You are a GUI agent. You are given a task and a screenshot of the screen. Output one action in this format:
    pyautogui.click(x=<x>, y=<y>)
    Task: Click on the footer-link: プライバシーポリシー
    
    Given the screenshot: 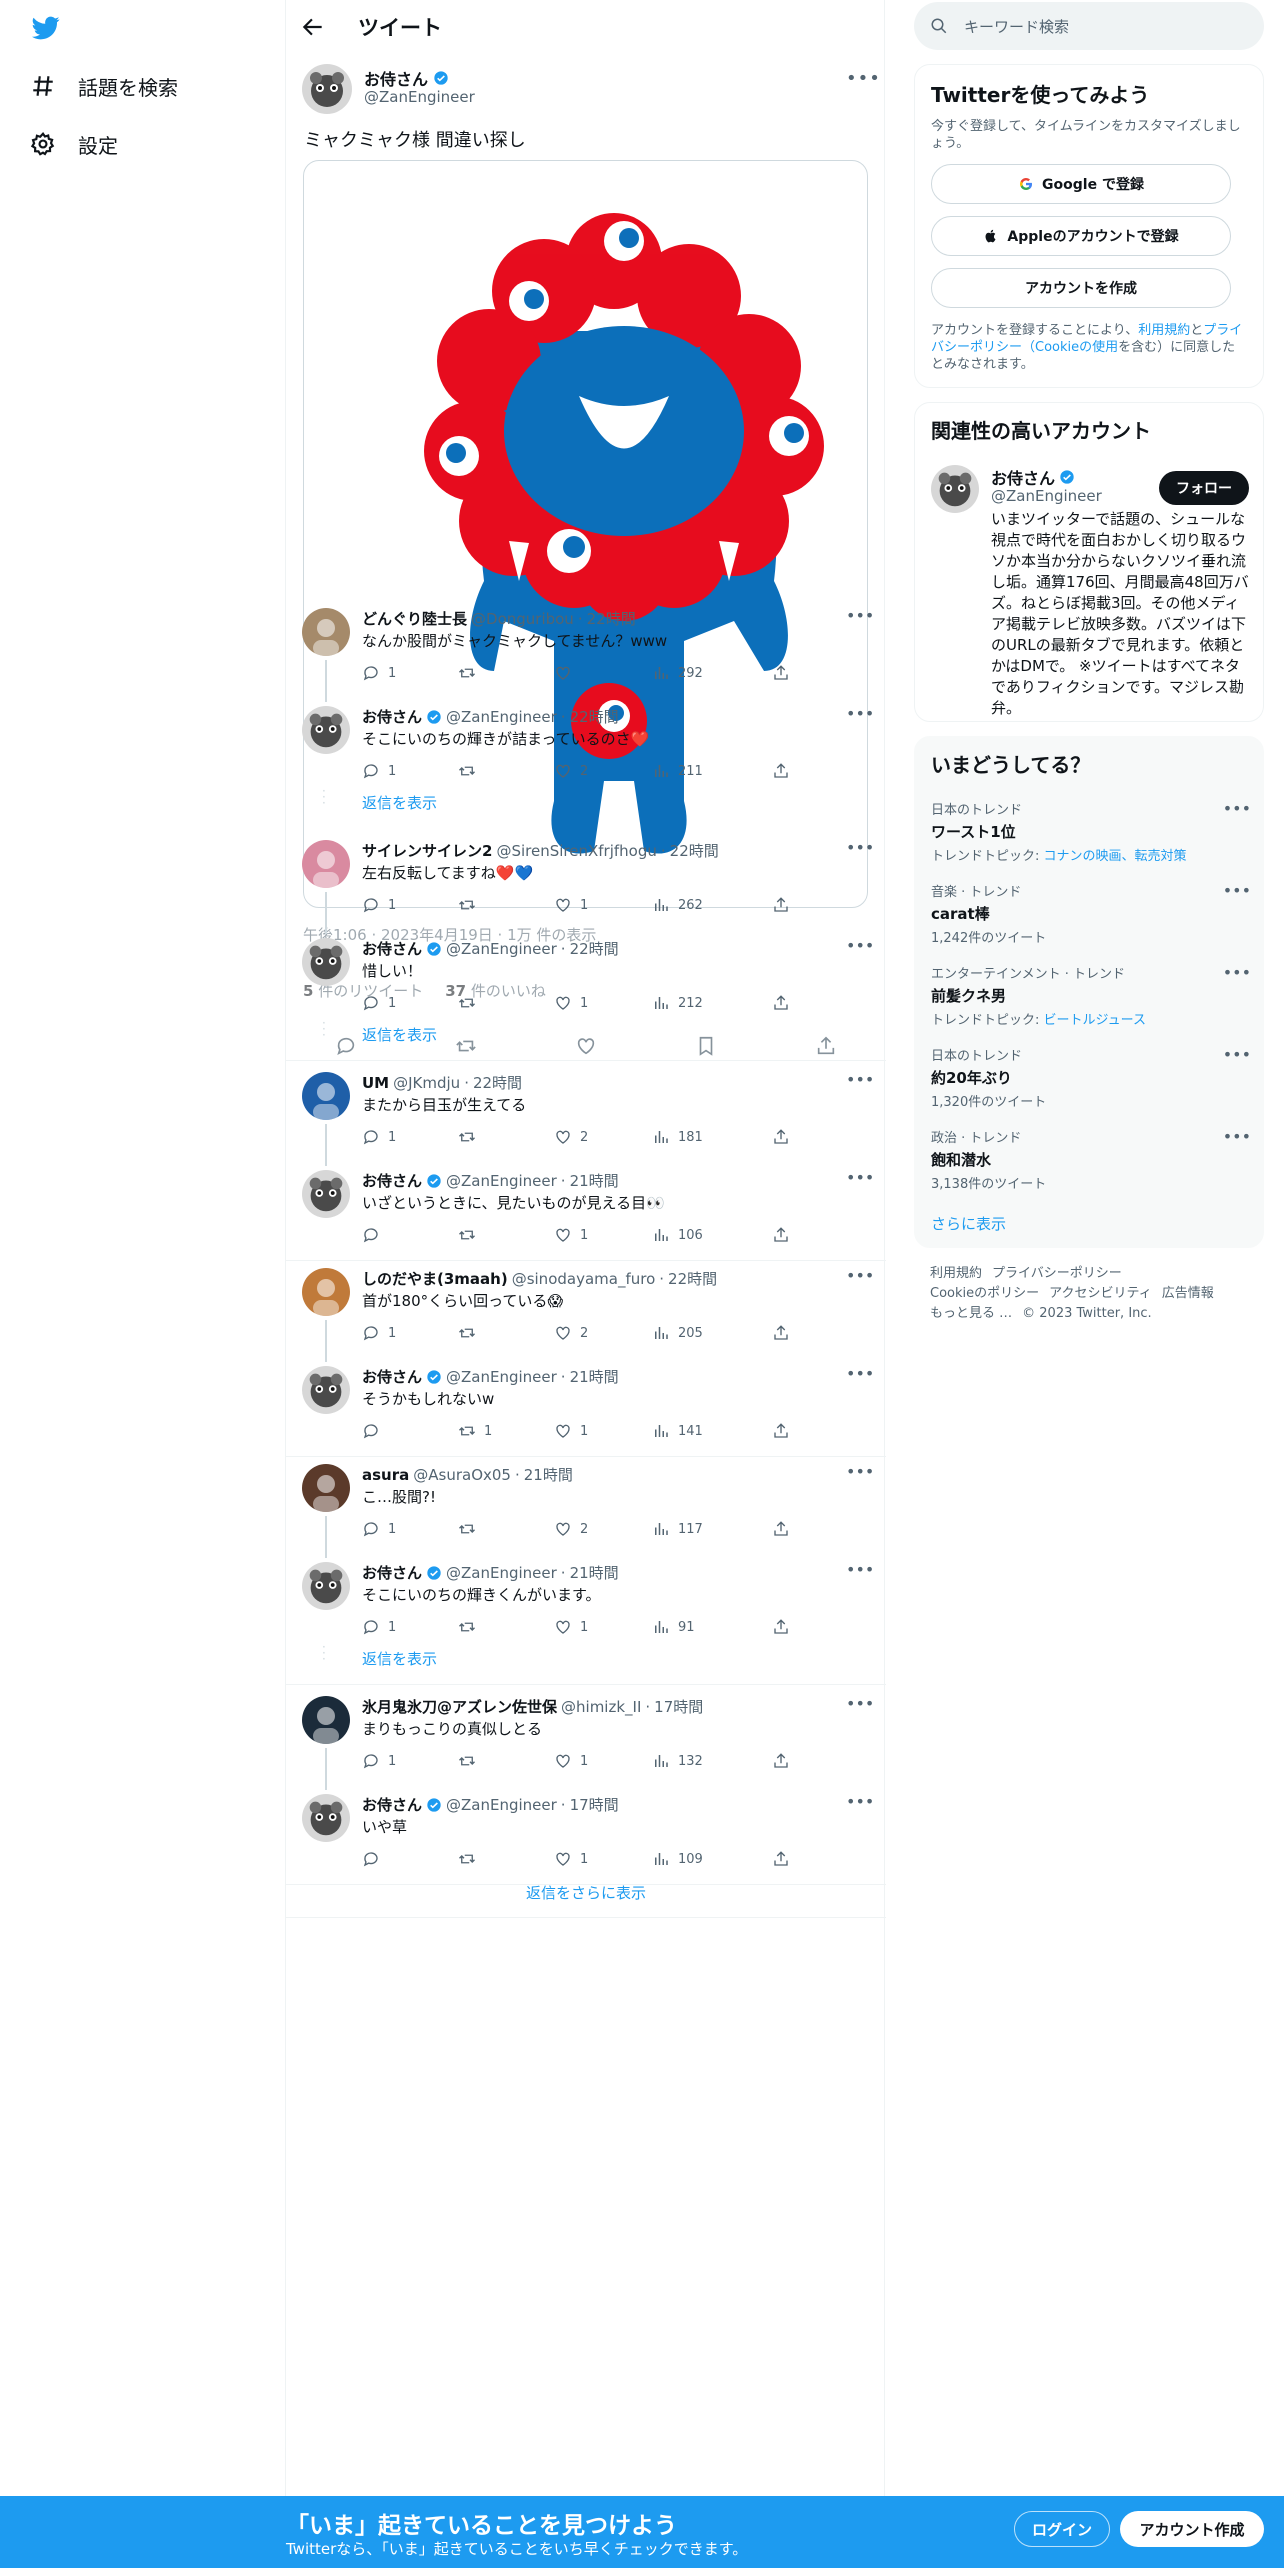 What is the action you would take?
    pyautogui.click(x=1057, y=1273)
    